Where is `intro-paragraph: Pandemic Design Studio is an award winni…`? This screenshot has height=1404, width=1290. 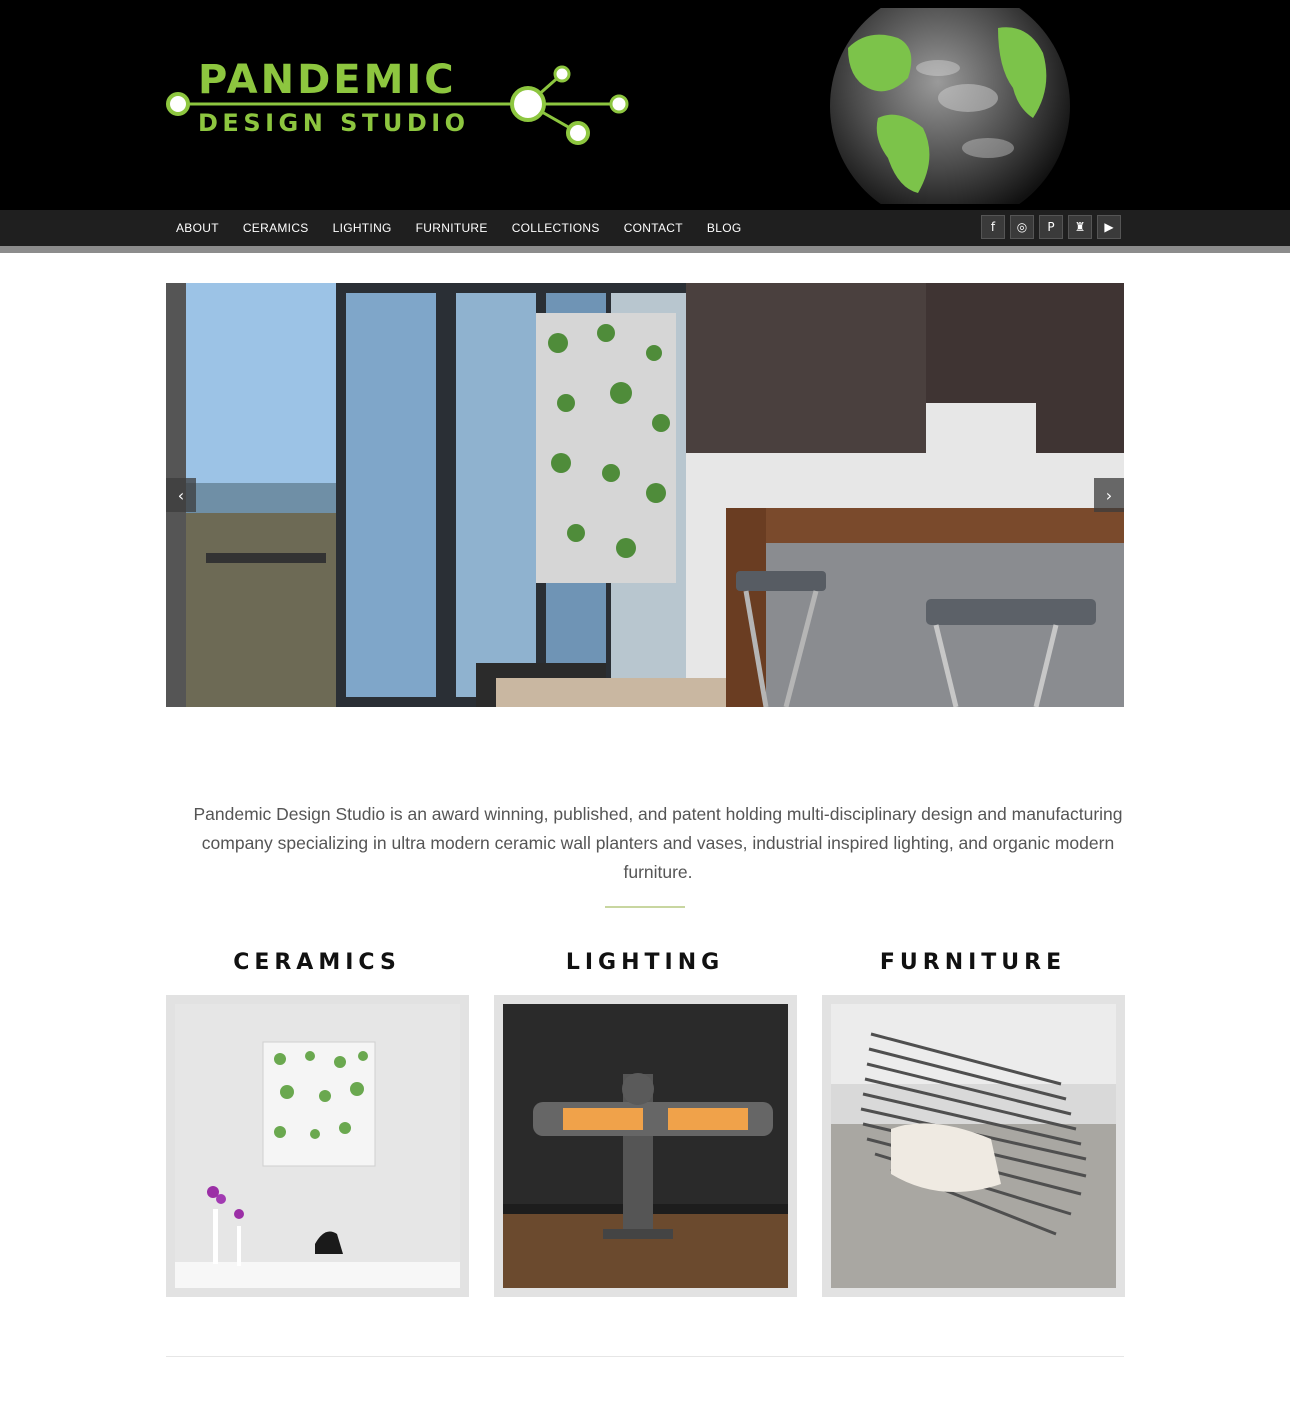
intro-paragraph: Pandemic Design Studio is an award winni… is located at coordinates (658, 843).